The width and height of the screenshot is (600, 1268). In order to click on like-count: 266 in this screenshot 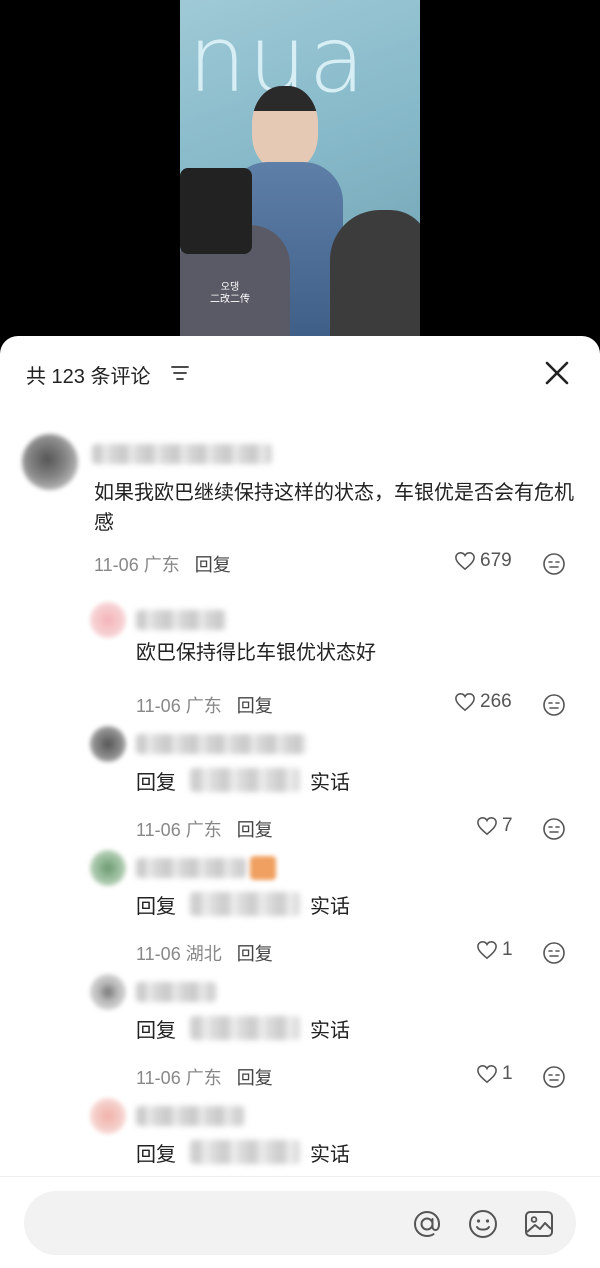, I will do `click(496, 701)`.